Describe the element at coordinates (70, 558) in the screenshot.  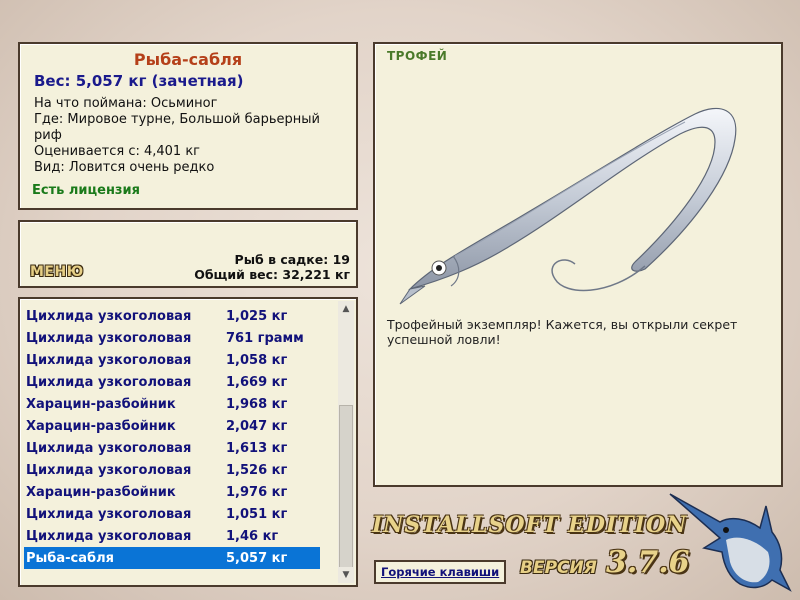
I see `fish-name-cell: Рыба-сабля` at that location.